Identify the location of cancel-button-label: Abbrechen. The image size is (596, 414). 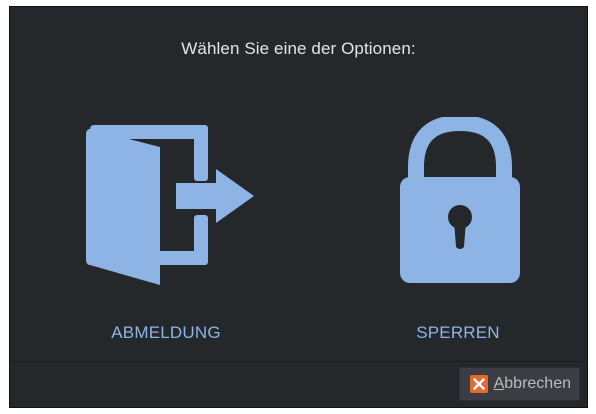
(532, 384).